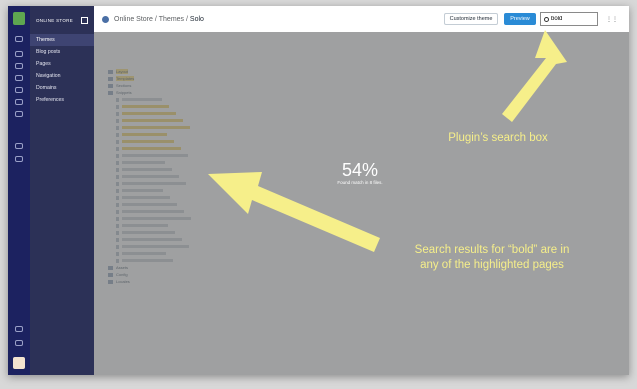  Describe the element at coordinates (492, 250) in the screenshot. I see `results-callout-line: Search results for “bold” are in` at that location.